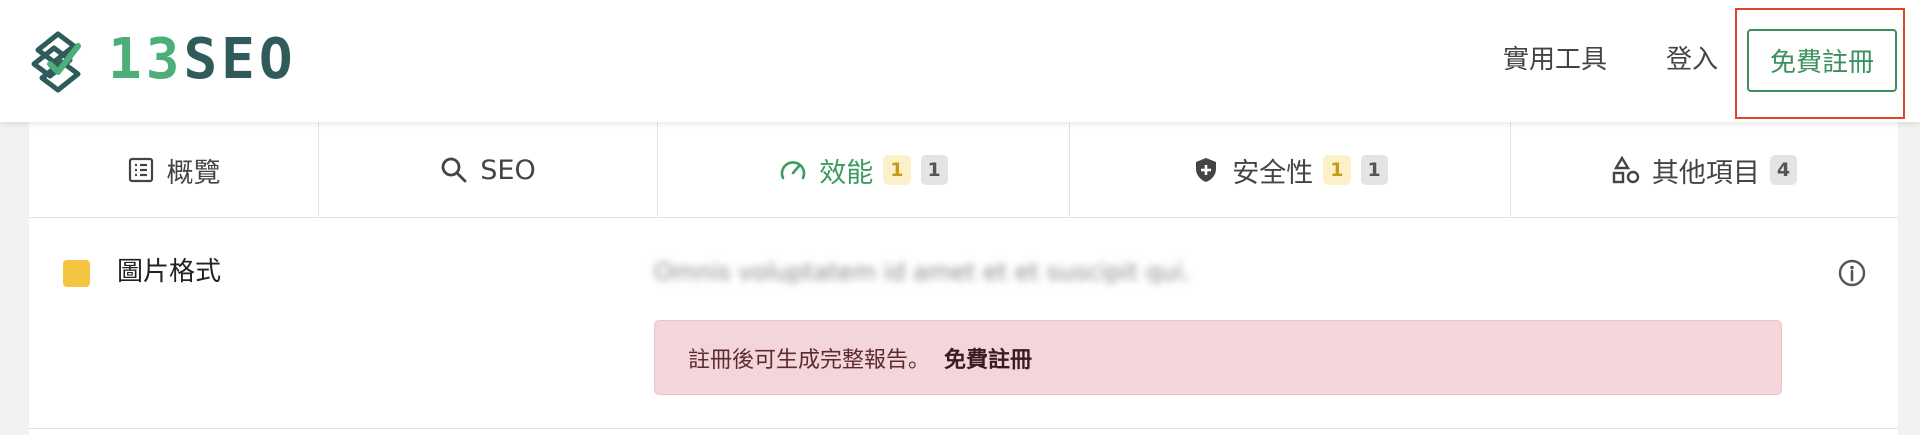 The height and width of the screenshot is (435, 1920). What do you see at coordinates (1218, 357) in the screenshot?
I see `signup-alert: 註冊後可生成完整報告。 免費註冊` at bounding box center [1218, 357].